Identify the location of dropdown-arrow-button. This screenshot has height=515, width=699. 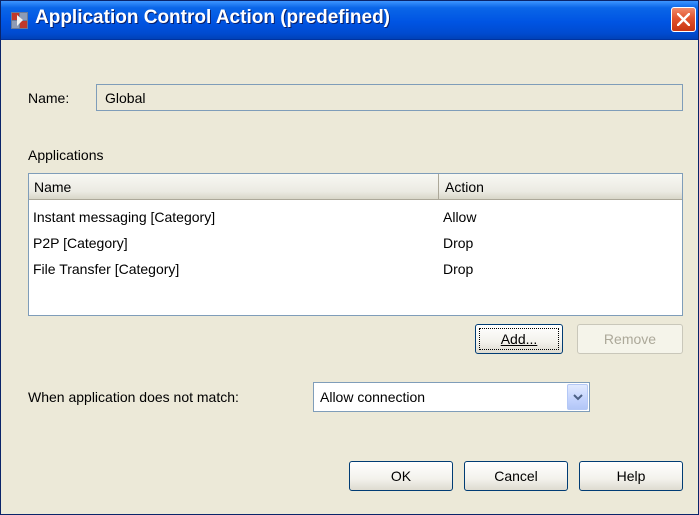
(577, 397).